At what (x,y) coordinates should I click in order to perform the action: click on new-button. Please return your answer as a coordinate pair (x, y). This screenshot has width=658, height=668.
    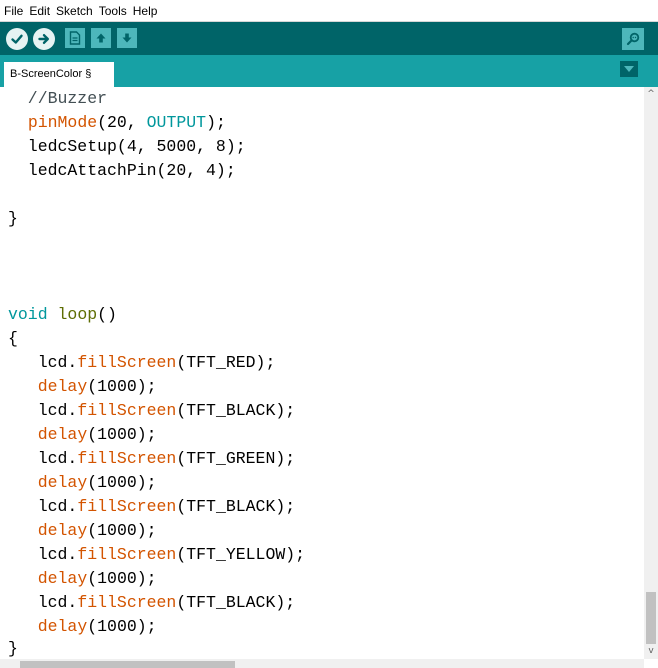
    Looking at the image, I should click on (75, 38).